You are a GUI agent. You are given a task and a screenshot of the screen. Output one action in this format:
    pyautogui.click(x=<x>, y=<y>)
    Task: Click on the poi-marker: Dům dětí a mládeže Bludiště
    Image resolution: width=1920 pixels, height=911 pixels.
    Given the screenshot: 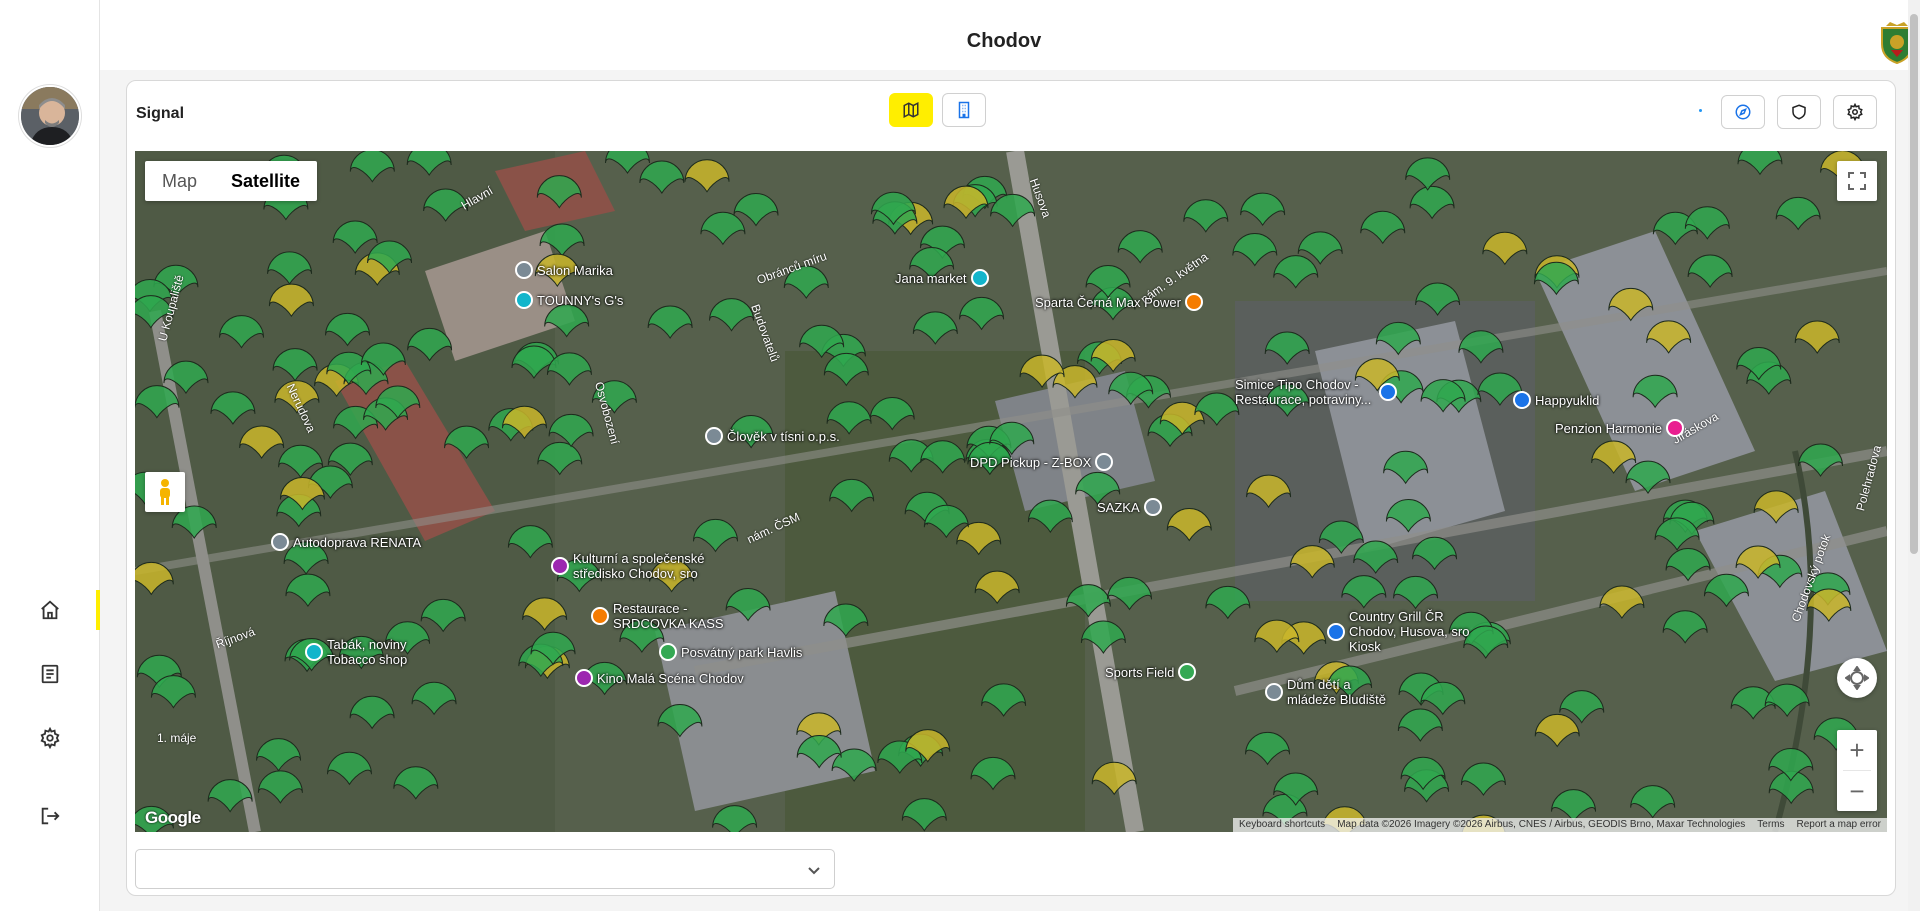 What is the action you would take?
    pyautogui.click(x=1331, y=692)
    